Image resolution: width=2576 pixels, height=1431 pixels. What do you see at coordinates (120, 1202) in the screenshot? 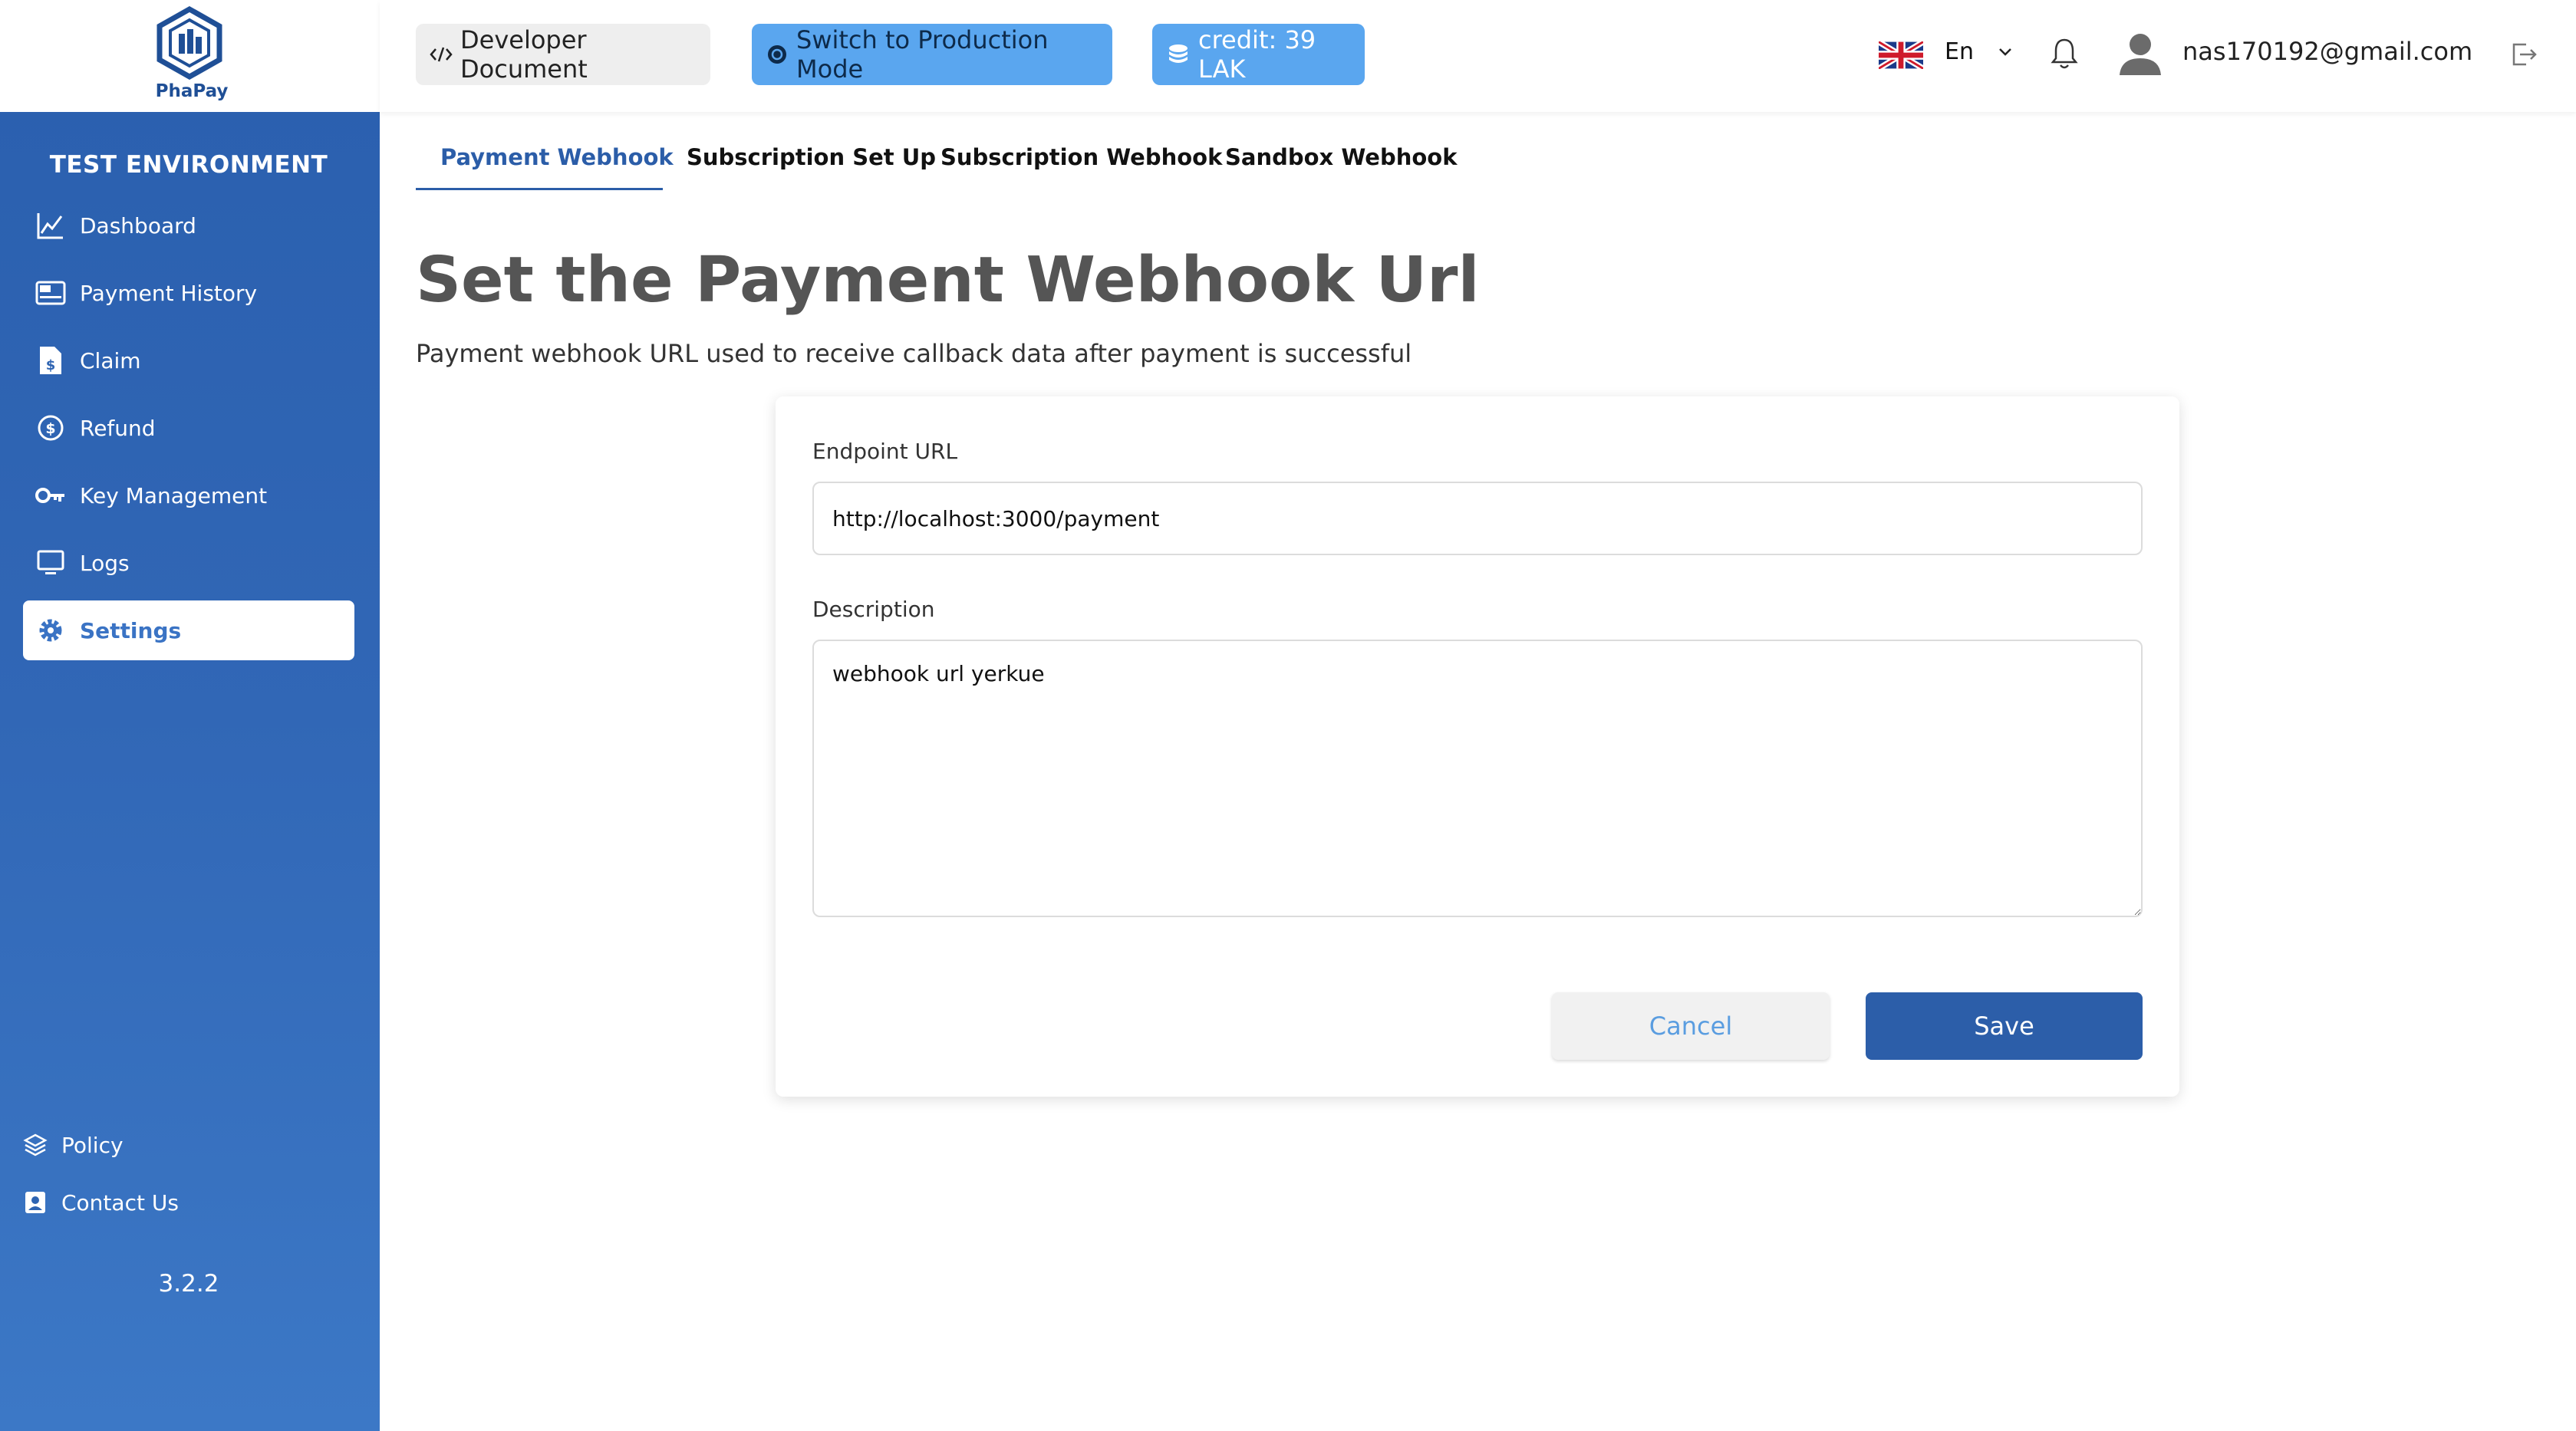
I see `sidebar-item-label: Contact Us` at bounding box center [120, 1202].